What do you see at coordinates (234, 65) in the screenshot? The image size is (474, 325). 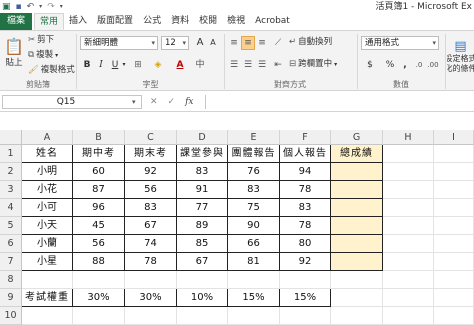 I see `align-left-icon: ☰` at bounding box center [234, 65].